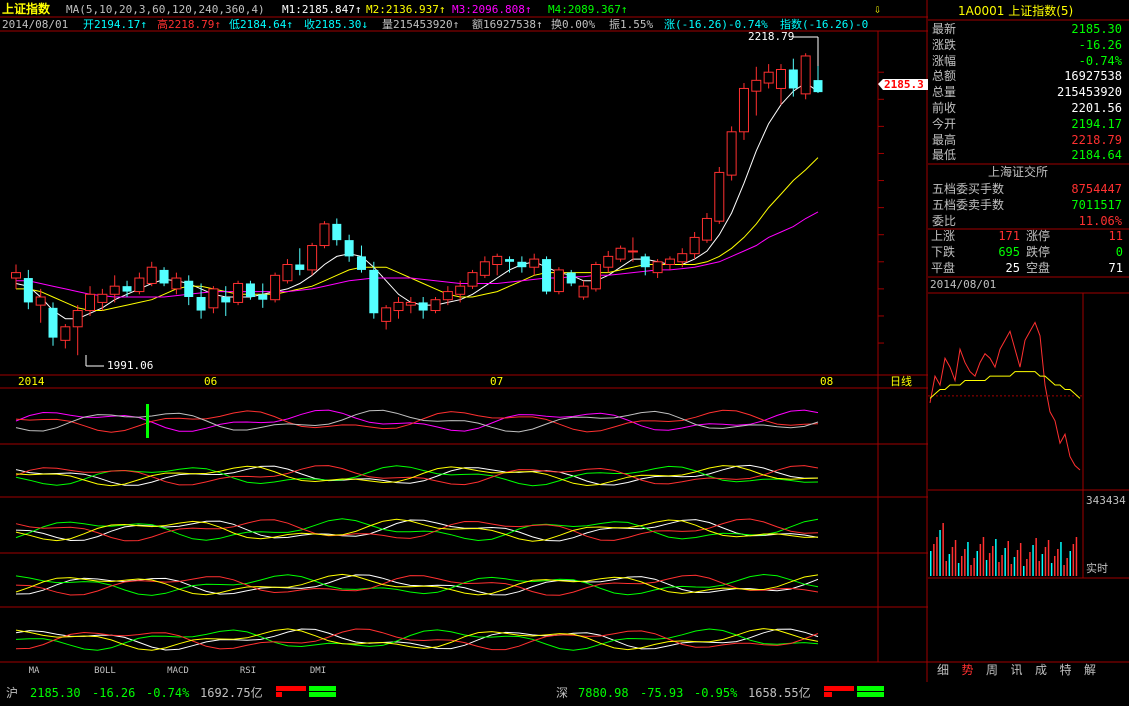  I want to click on tab-boll: BOLL, so click(105, 671).